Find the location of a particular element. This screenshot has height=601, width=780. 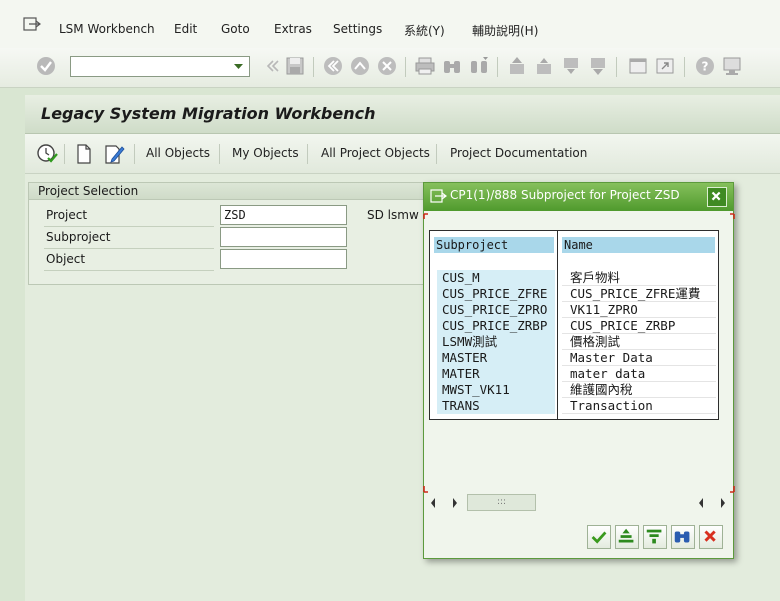

execute-clock-icon is located at coordinates (47, 154).